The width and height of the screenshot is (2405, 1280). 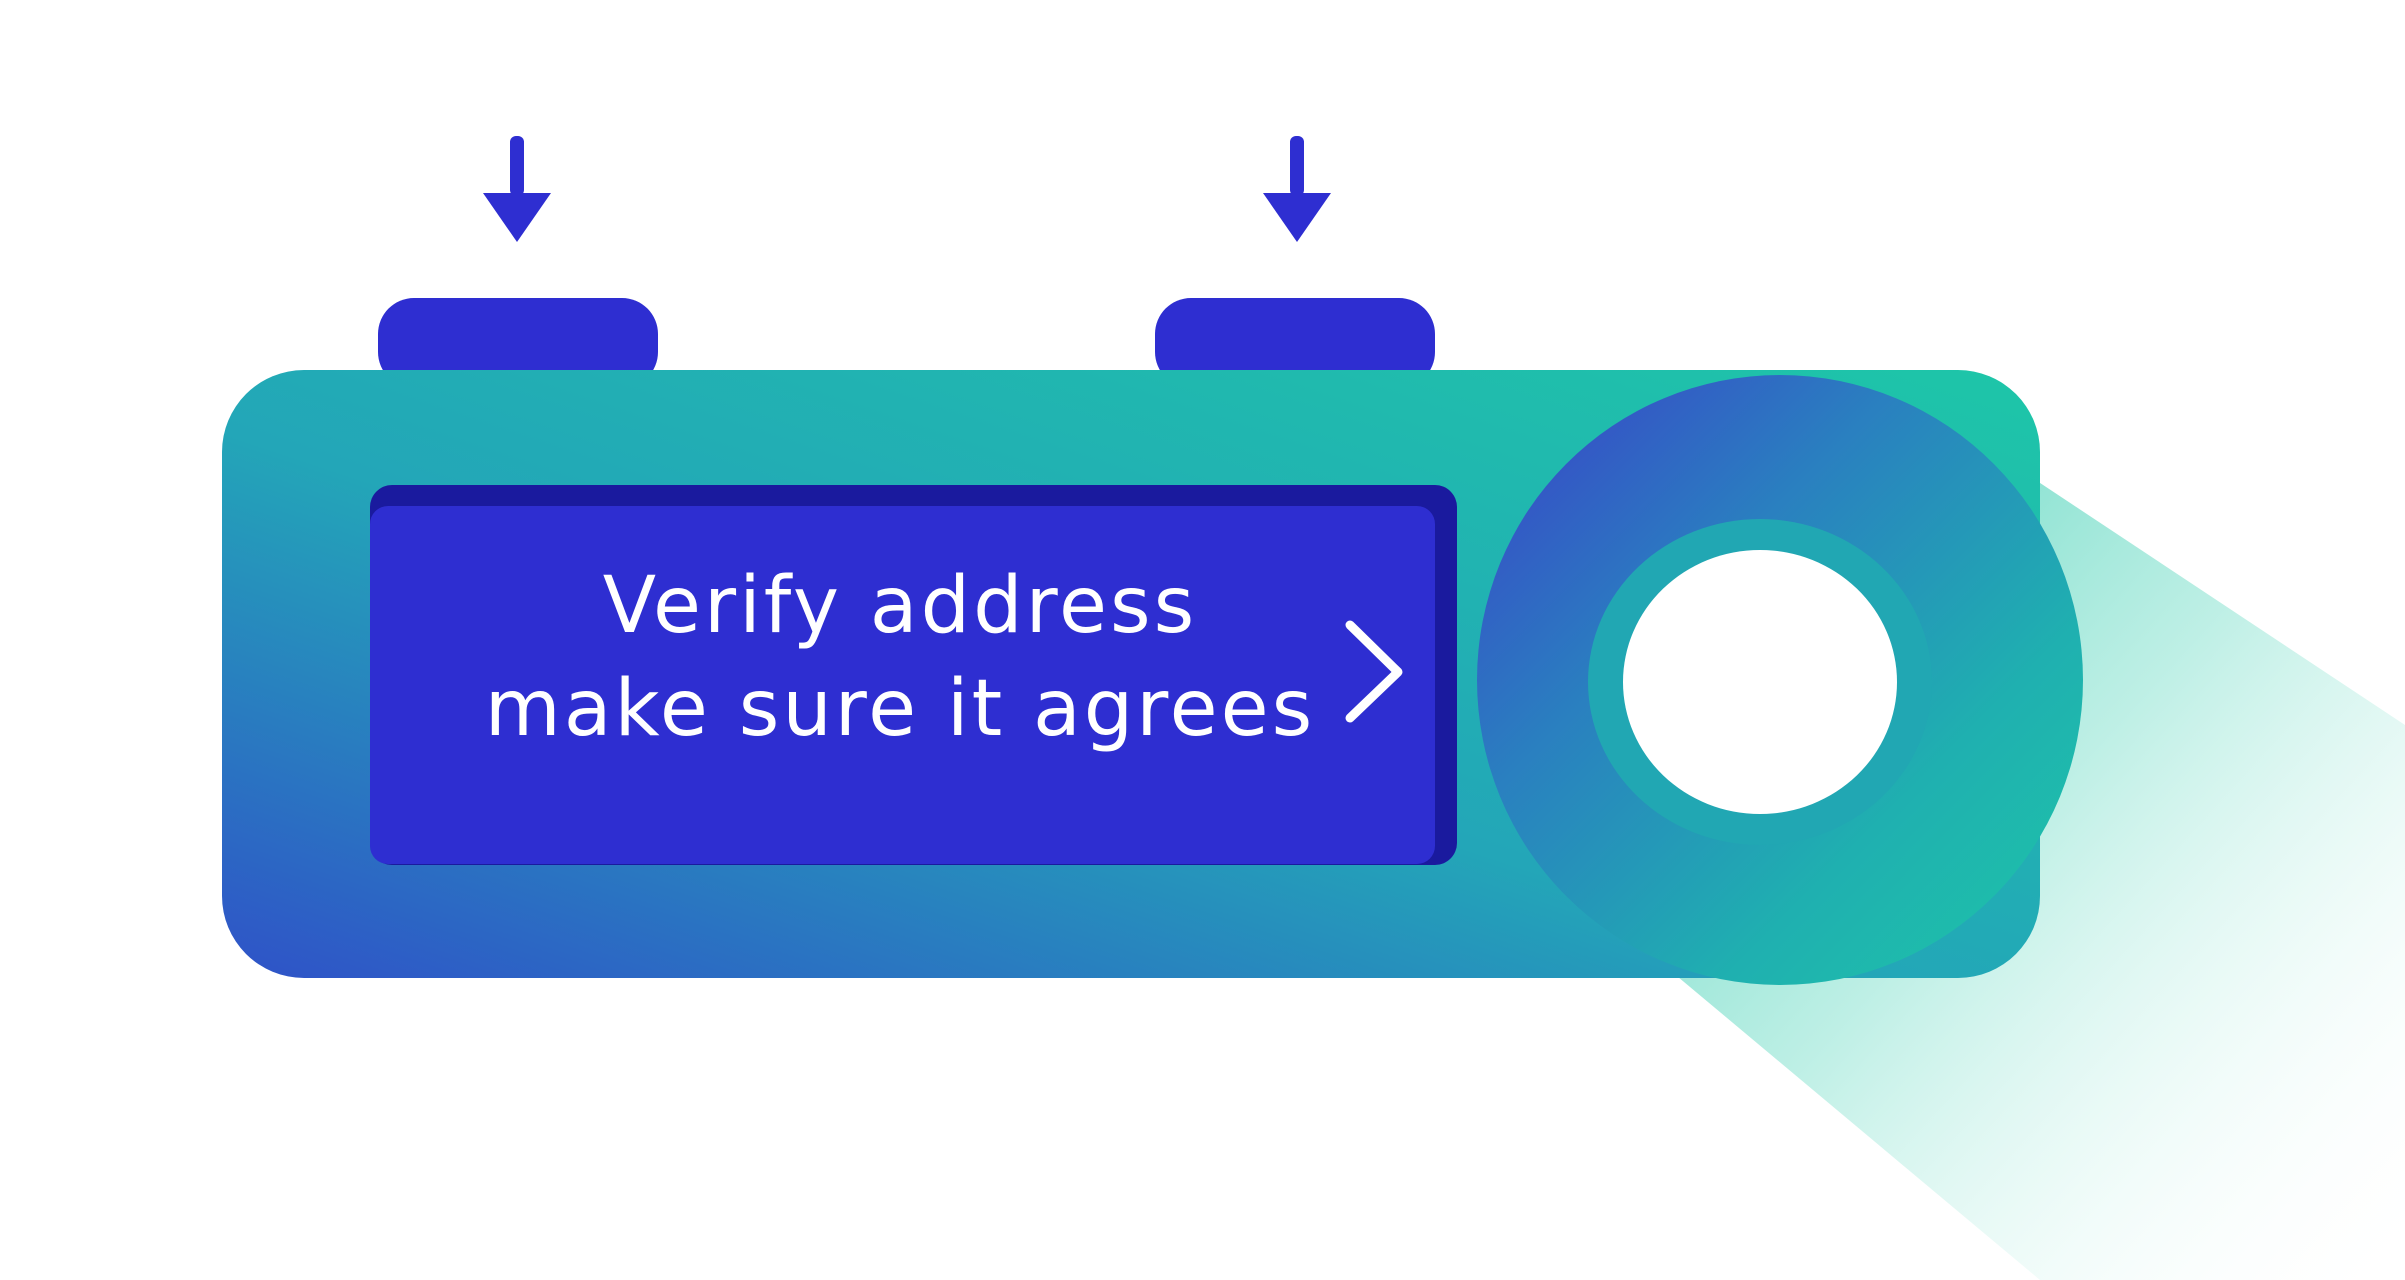 I want to click on device-screen-message: Verify address make sure it agrees, so click(x=900, y=658).